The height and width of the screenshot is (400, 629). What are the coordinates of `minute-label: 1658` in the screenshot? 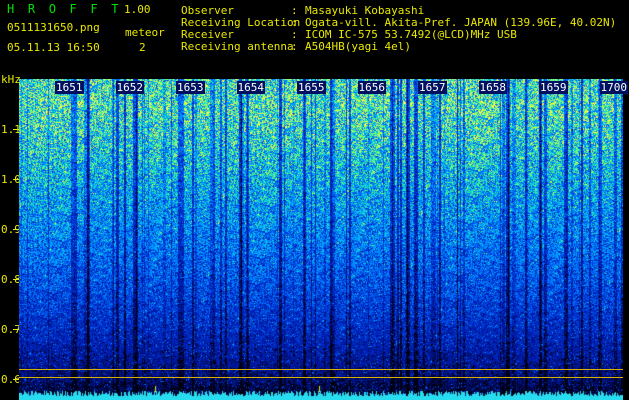 It's located at (492, 87).